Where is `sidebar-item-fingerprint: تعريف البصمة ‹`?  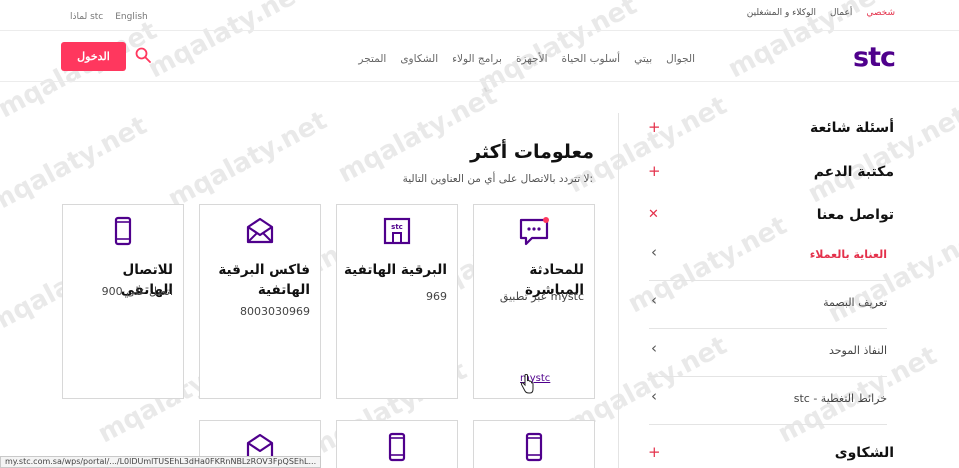
sidebar-item-fingerprint: تعريف البصمة ‹ is located at coordinates (768, 305).